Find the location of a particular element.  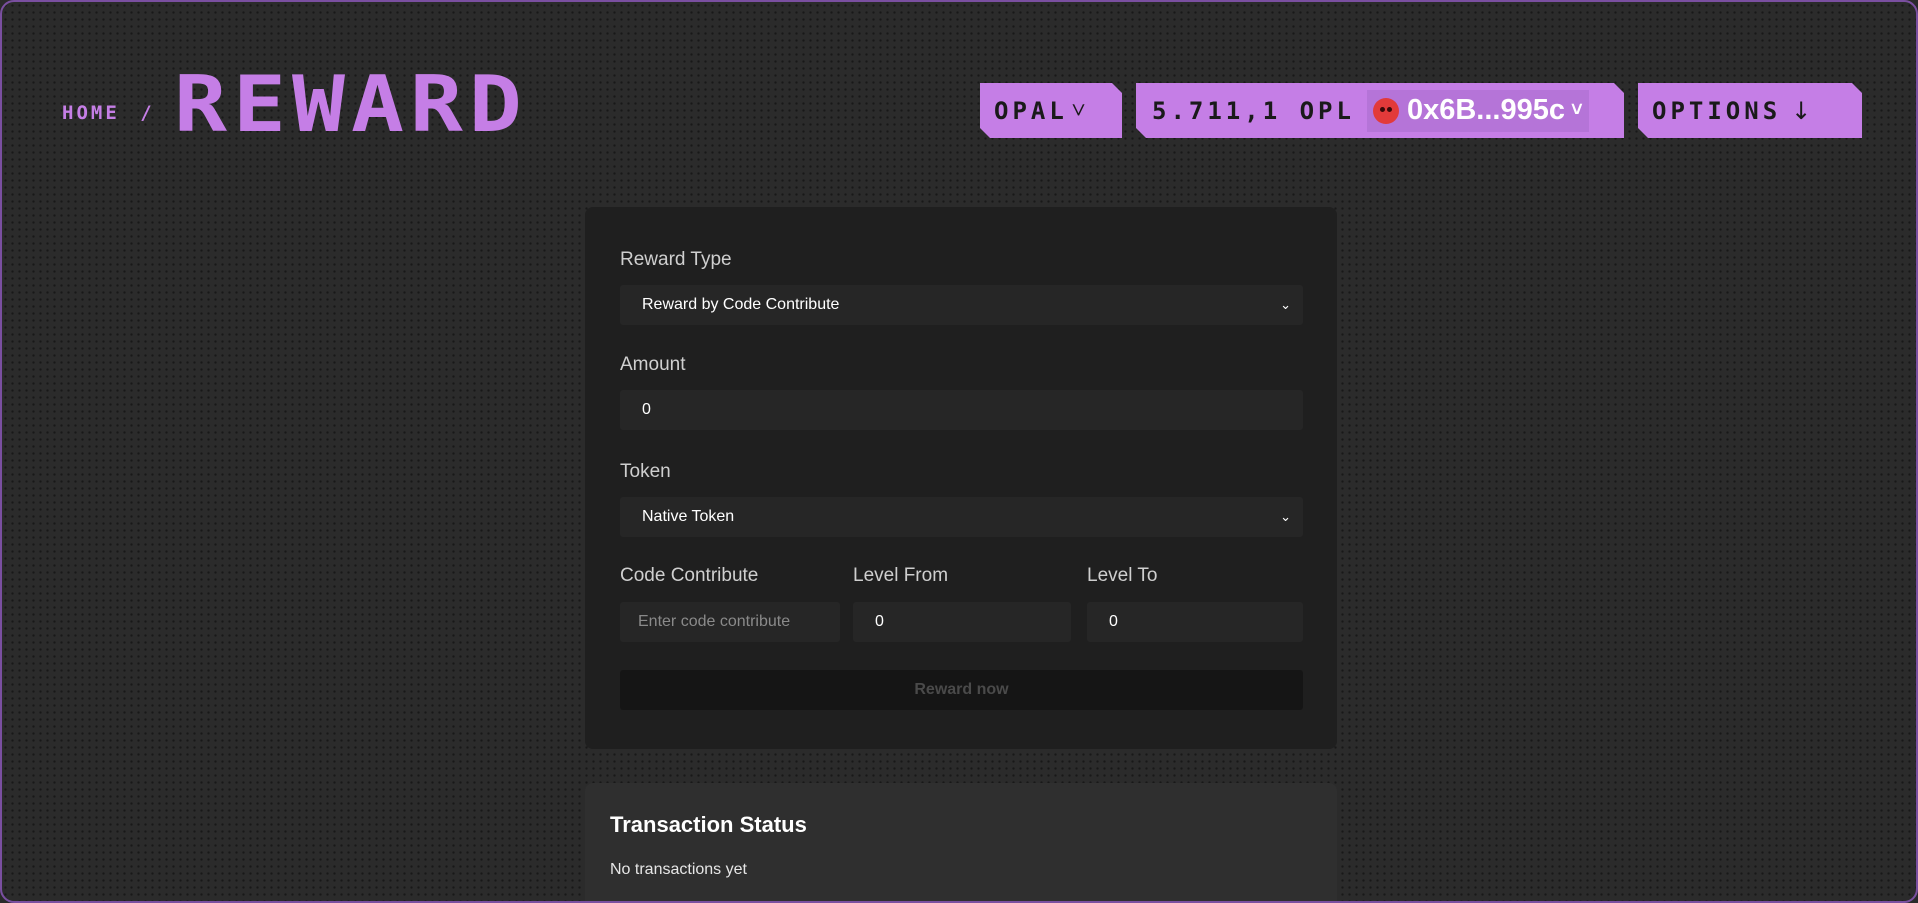

options-button: OPTIONS ↓ is located at coordinates (1750, 110).